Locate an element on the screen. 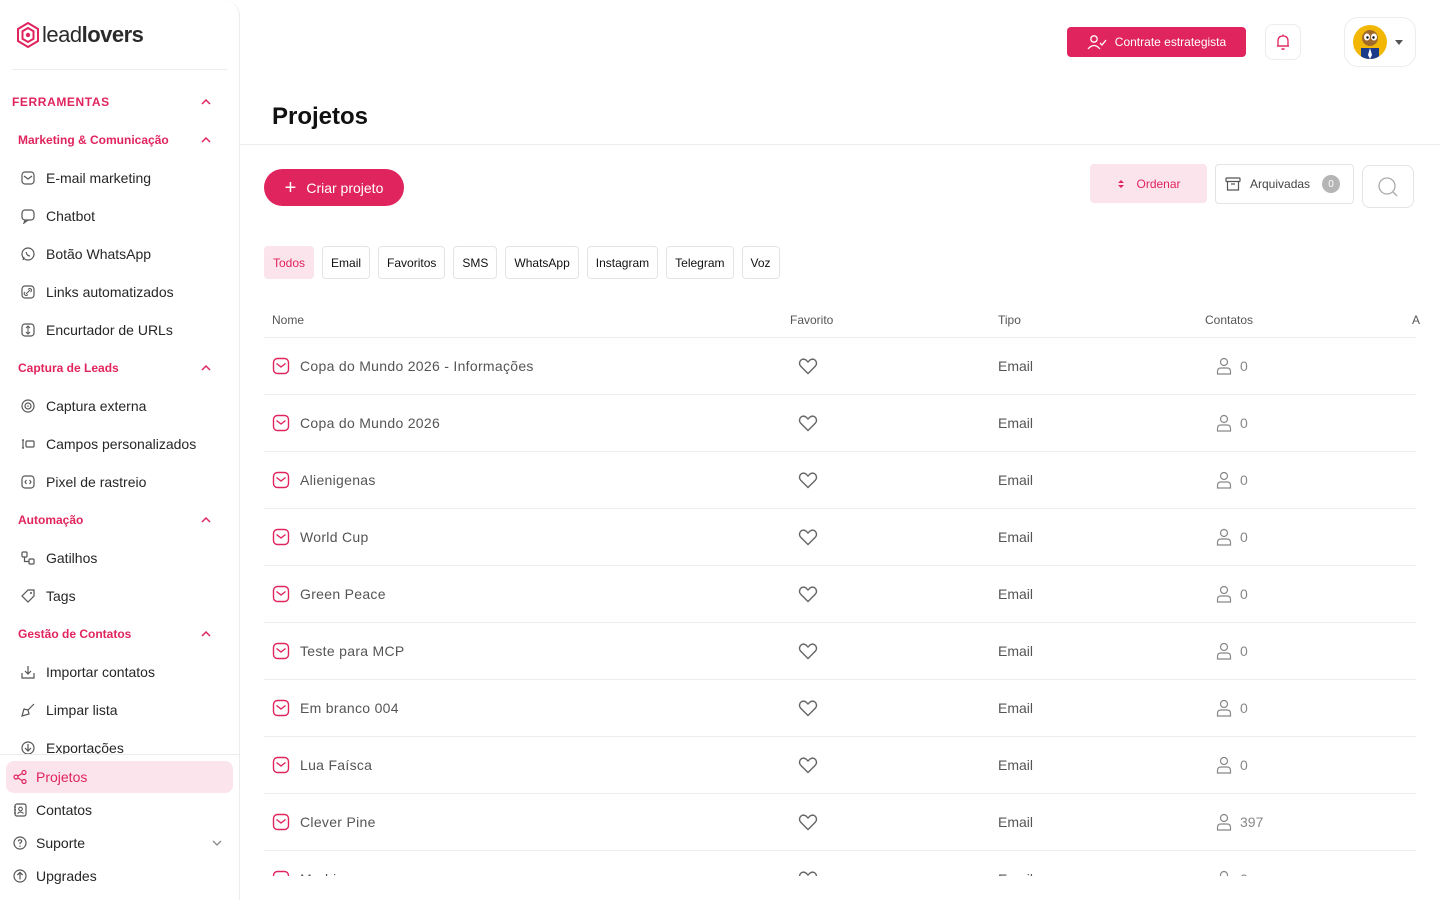 The width and height of the screenshot is (1440, 900). sidebar-item-url-shortener: Encurtador de URLs is located at coordinates (120, 330).